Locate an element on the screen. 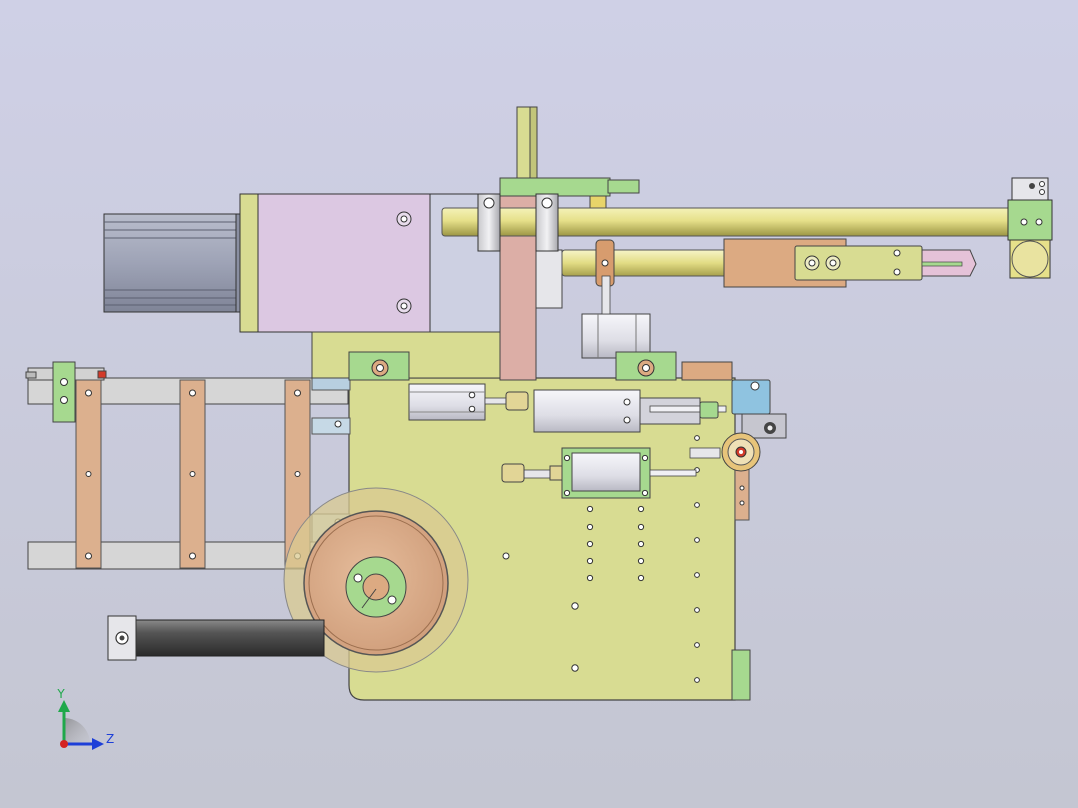 The height and width of the screenshot is (808, 1078). z-axis-label: Z is located at coordinates (110, 739).